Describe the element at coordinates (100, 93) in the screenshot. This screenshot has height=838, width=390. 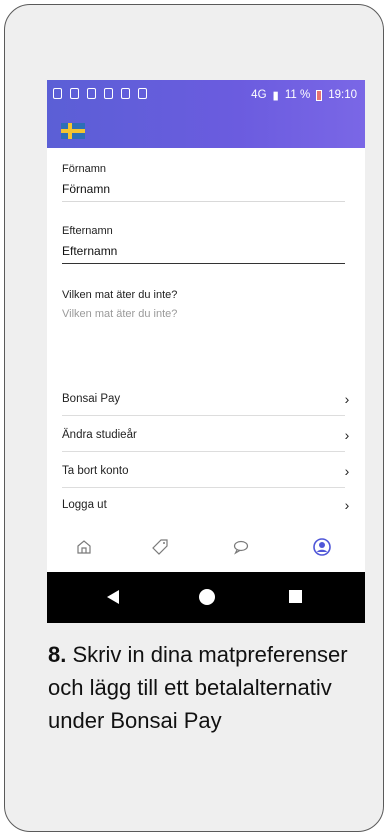
I see `notification-icons` at that location.